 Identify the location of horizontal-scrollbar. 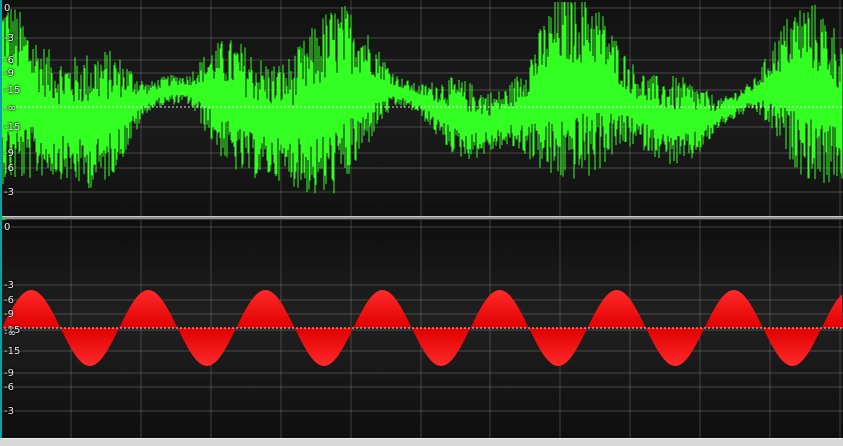
(421, 442).